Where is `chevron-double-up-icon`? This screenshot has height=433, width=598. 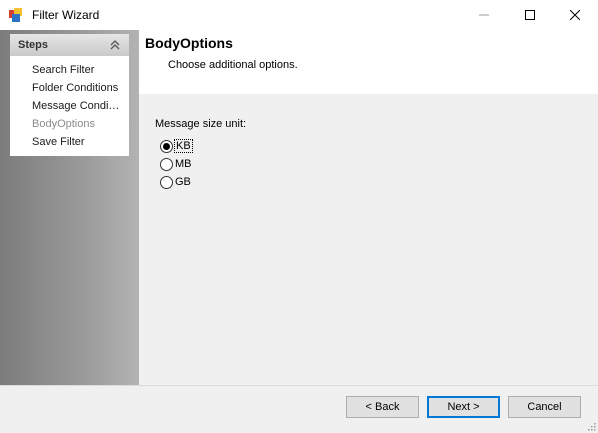 chevron-double-up-icon is located at coordinates (115, 45).